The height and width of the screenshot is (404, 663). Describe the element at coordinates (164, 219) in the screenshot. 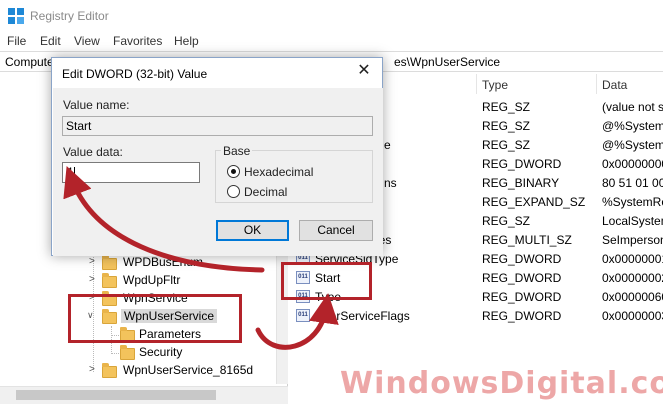

I see `arrow-to-value-data` at that location.